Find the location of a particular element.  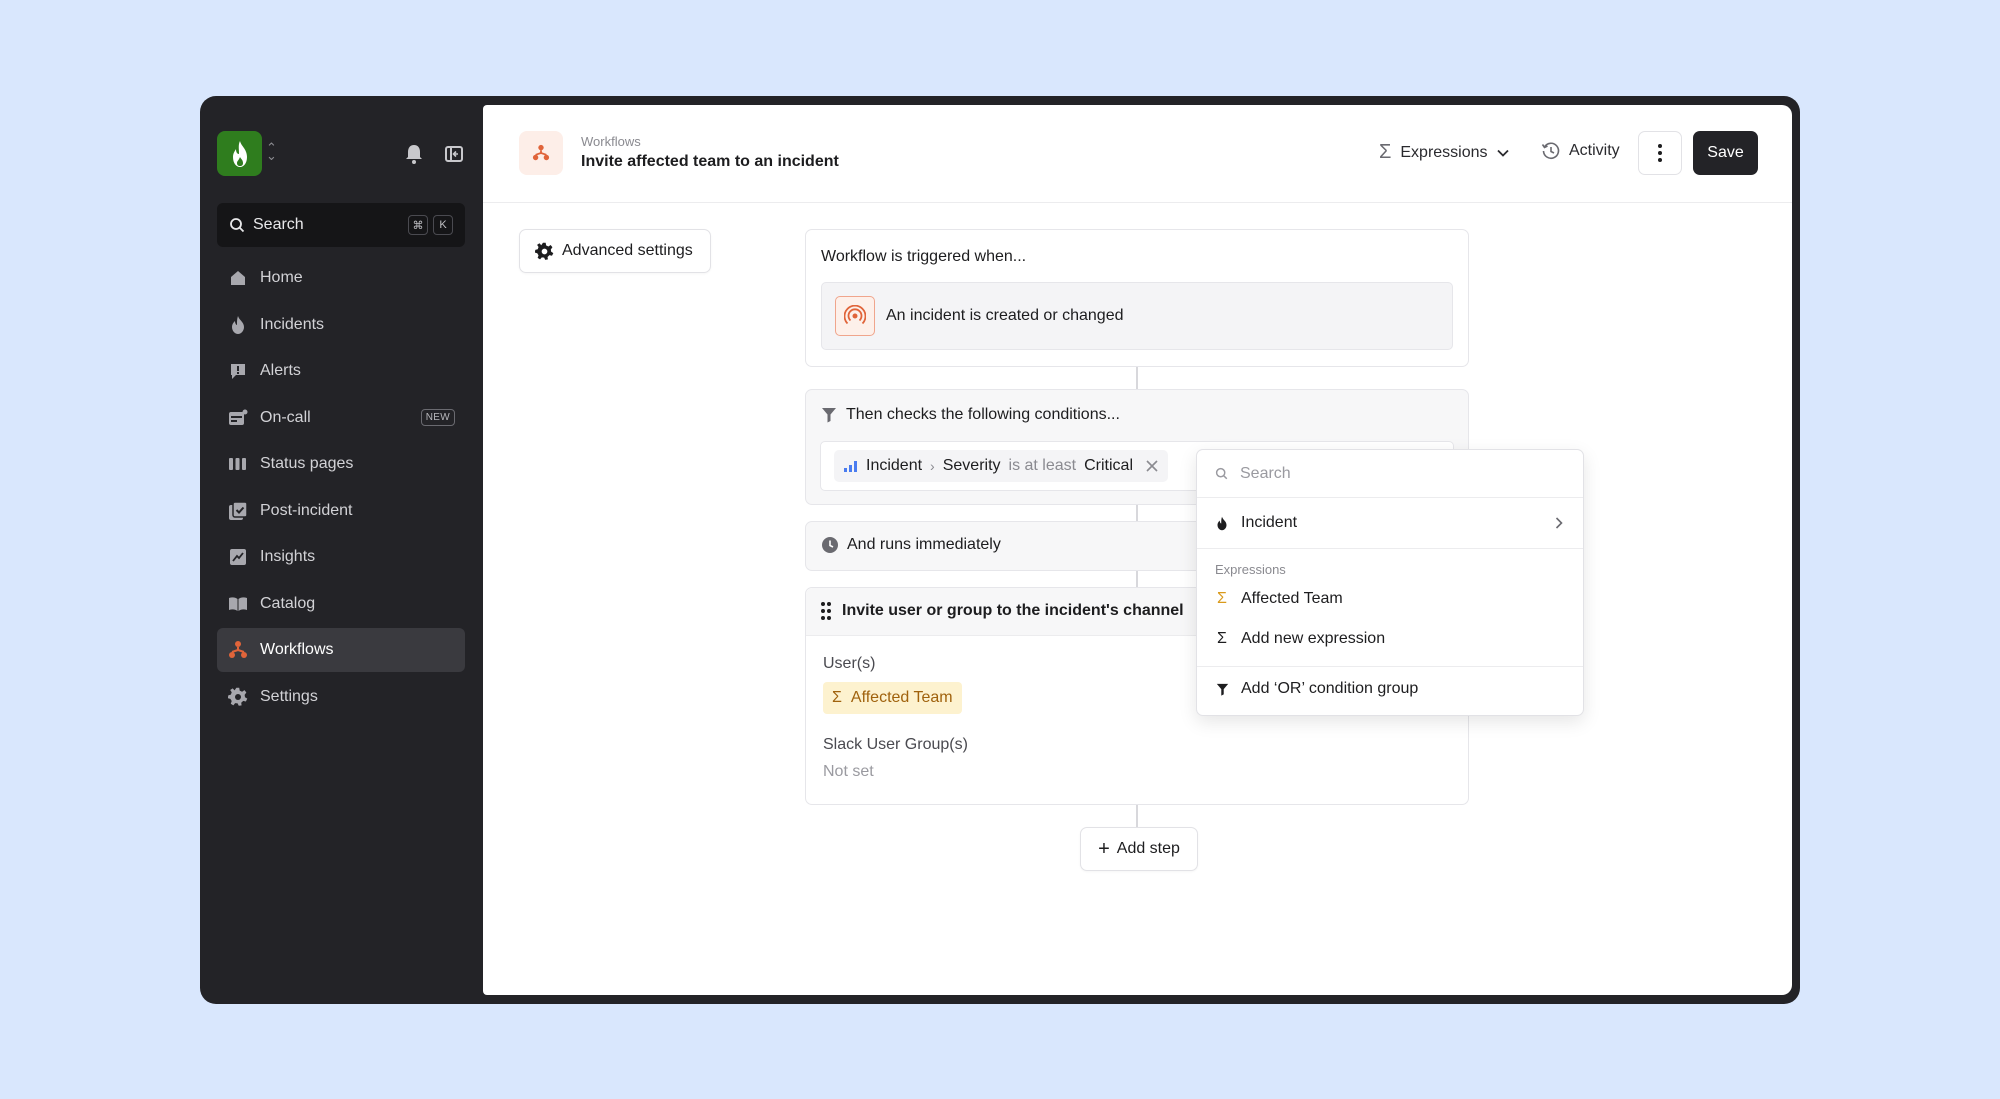

more-vertical-icon is located at coordinates (1660, 153).